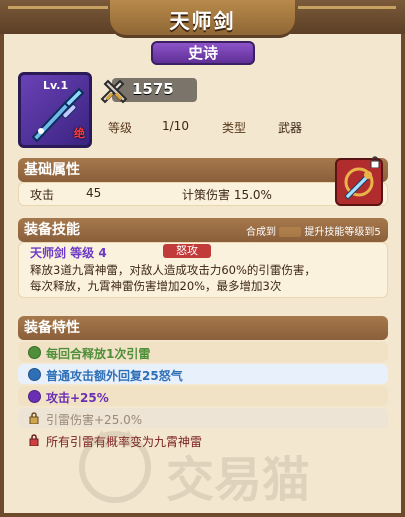  What do you see at coordinates (290, 128) in the screenshot?
I see `type-value: 武器` at bounding box center [290, 128].